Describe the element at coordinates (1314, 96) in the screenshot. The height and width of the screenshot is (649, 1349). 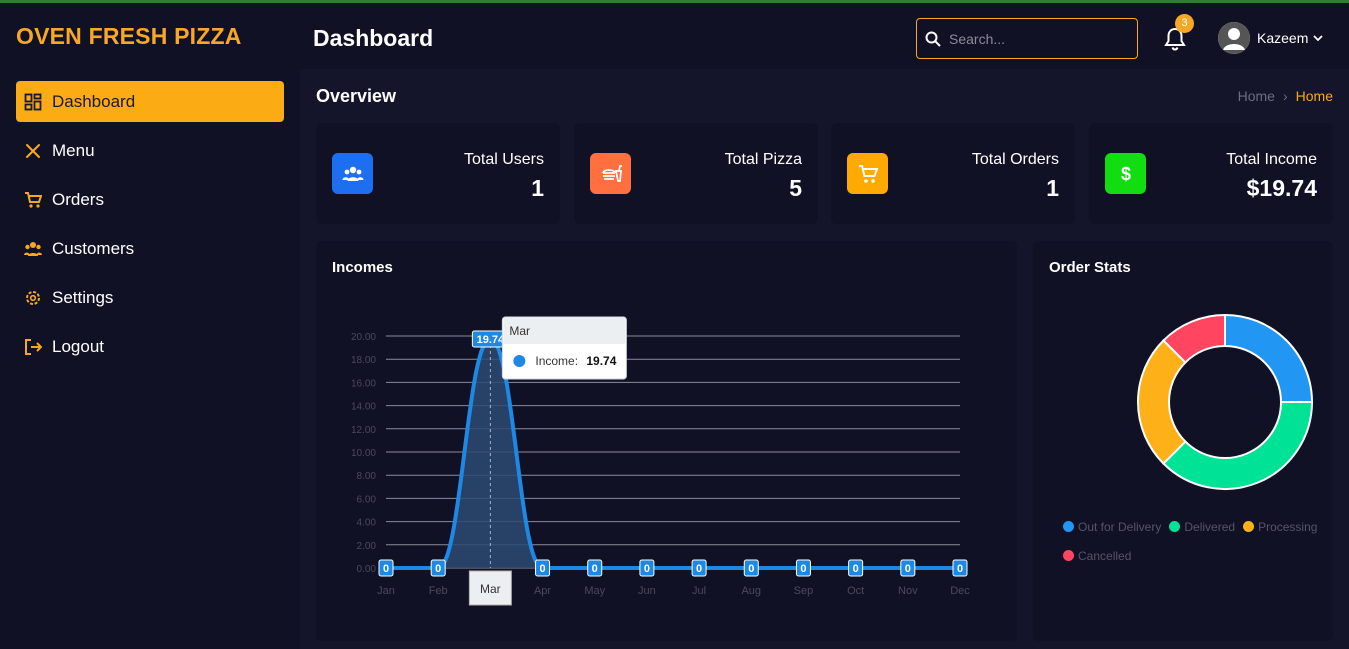
I see `breadcrumb-current: Home` at that location.